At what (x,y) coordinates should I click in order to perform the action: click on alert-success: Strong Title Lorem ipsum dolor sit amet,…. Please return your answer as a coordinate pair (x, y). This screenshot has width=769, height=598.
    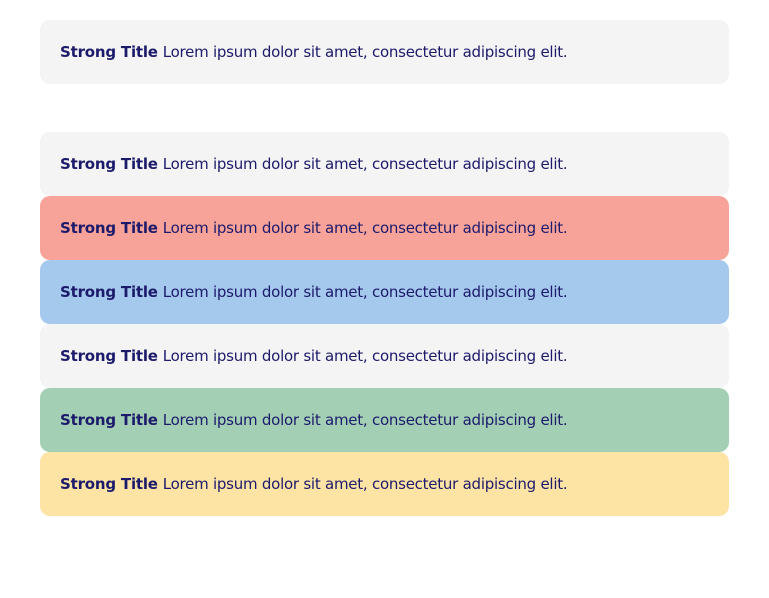
    Looking at the image, I should click on (384, 420).